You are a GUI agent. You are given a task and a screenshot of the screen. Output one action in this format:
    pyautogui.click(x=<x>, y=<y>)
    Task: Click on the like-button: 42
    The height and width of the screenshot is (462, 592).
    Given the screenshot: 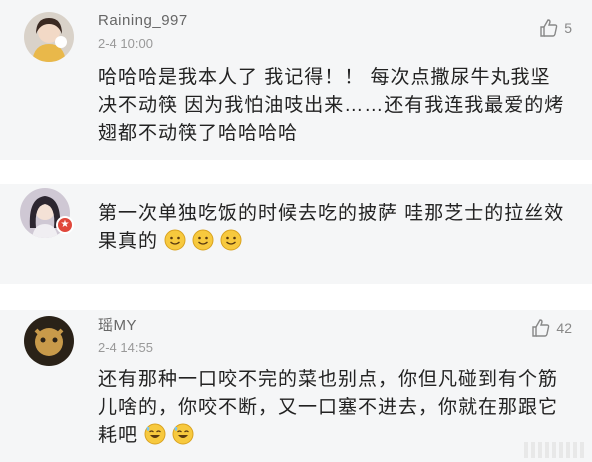 What is the action you would take?
    pyautogui.click(x=551, y=328)
    